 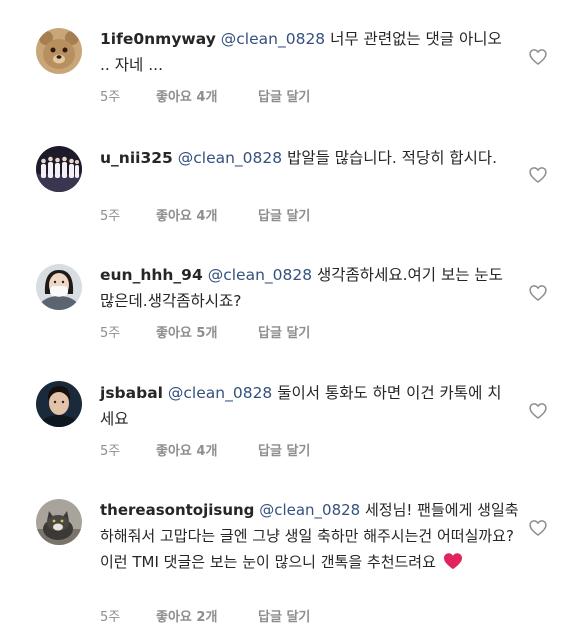 I want to click on comment-username: thereasontojisung, so click(x=177, y=510).